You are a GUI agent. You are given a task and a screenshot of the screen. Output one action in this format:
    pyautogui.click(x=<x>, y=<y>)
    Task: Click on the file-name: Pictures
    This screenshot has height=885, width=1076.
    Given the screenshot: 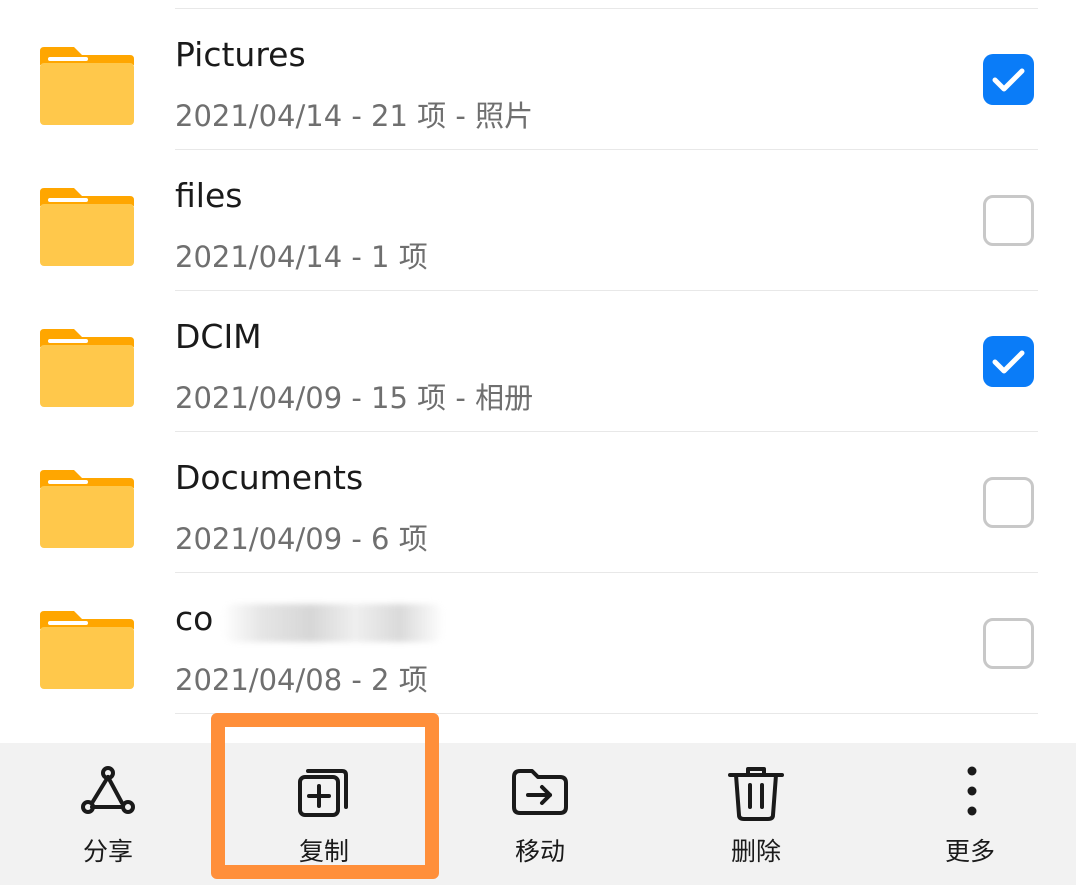 What is the action you would take?
    pyautogui.click(x=240, y=54)
    